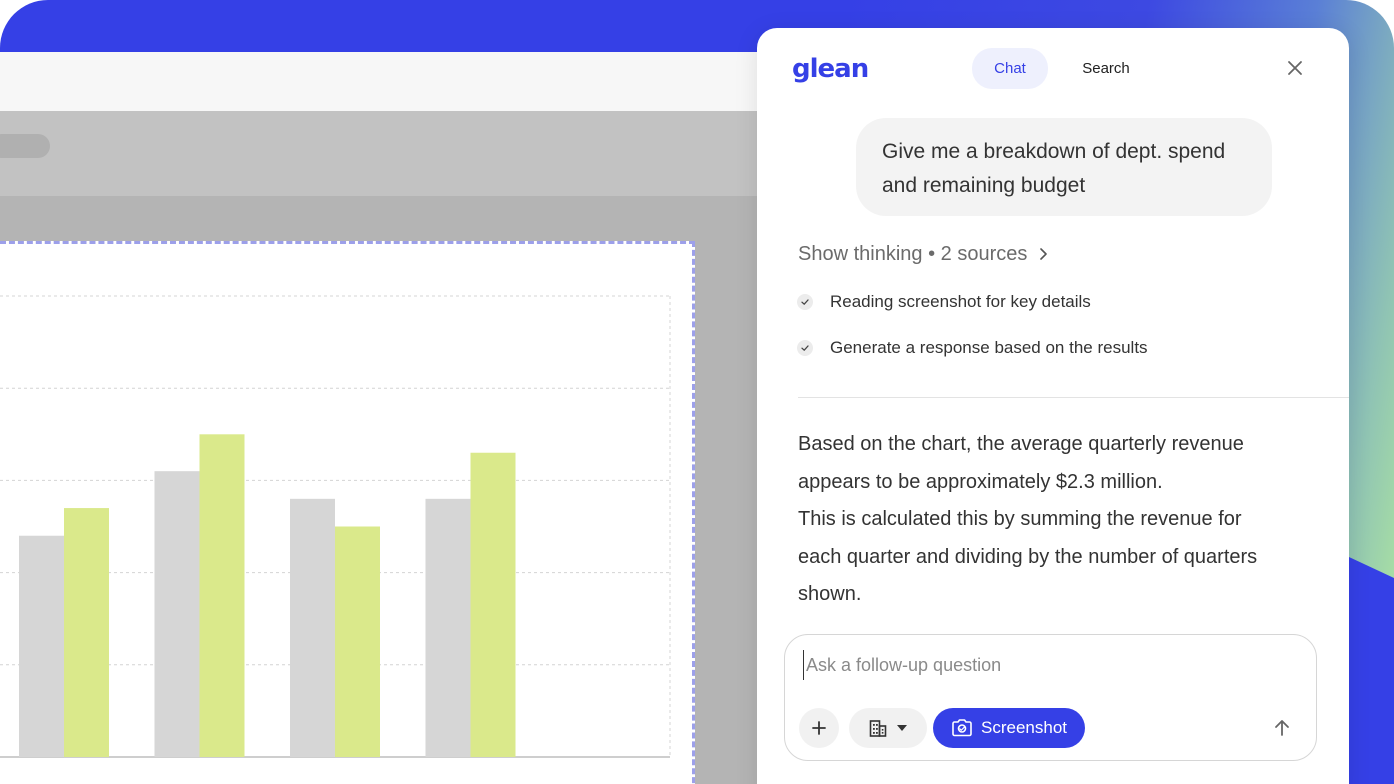  Describe the element at coordinates (888, 728) in the screenshot. I see `source-selector-button` at that location.